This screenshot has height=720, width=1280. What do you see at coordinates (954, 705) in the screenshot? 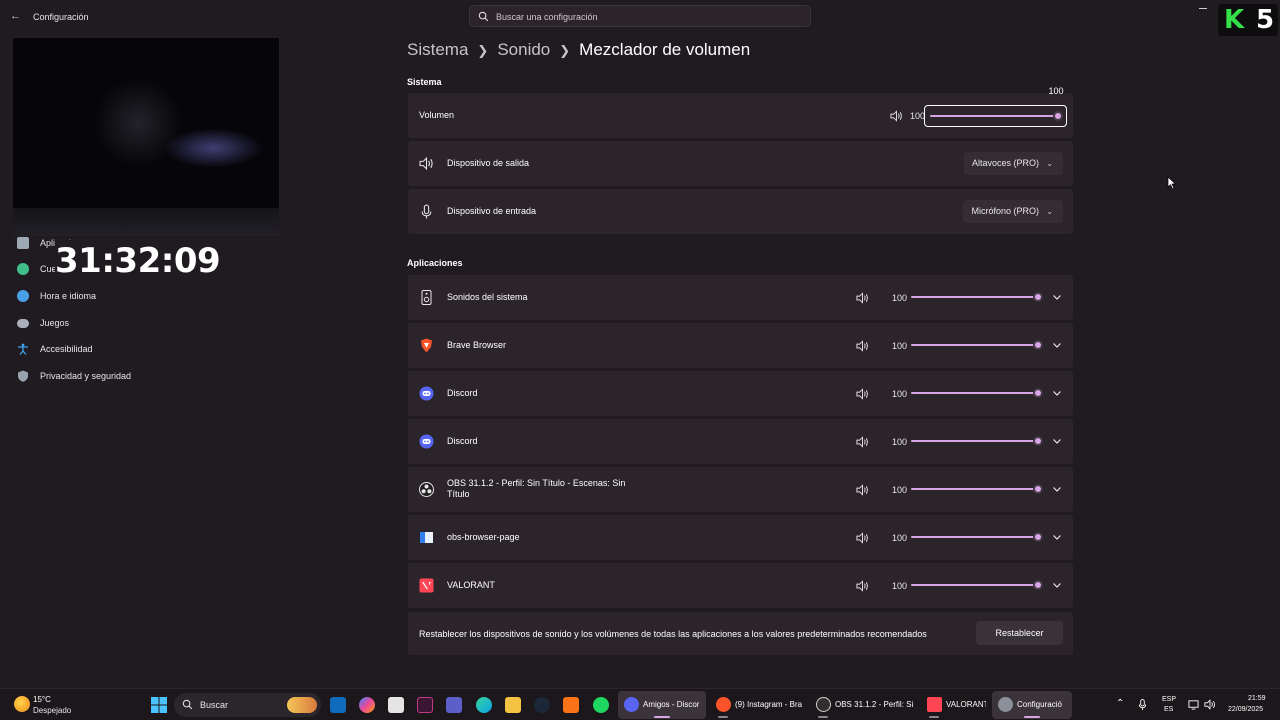
I see `taskbar-item-valorant: VALORANT` at bounding box center [954, 705].